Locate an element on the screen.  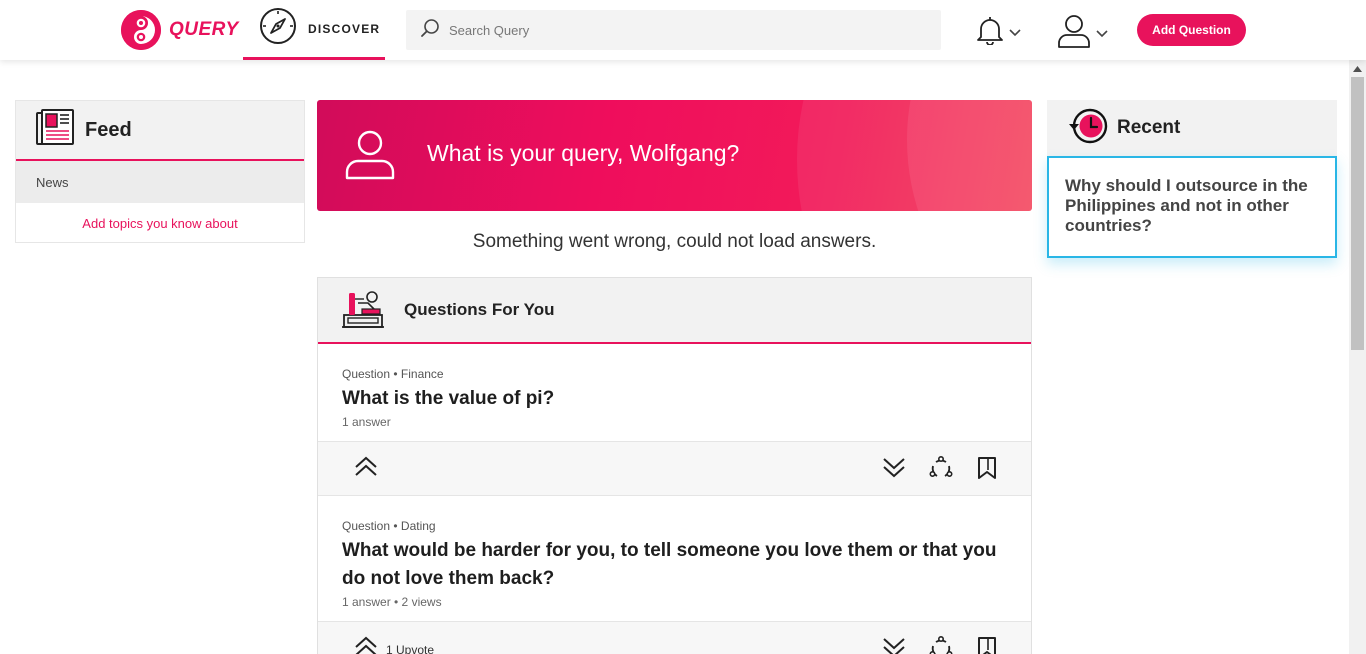
bell-icon is located at coordinates (990, 32).